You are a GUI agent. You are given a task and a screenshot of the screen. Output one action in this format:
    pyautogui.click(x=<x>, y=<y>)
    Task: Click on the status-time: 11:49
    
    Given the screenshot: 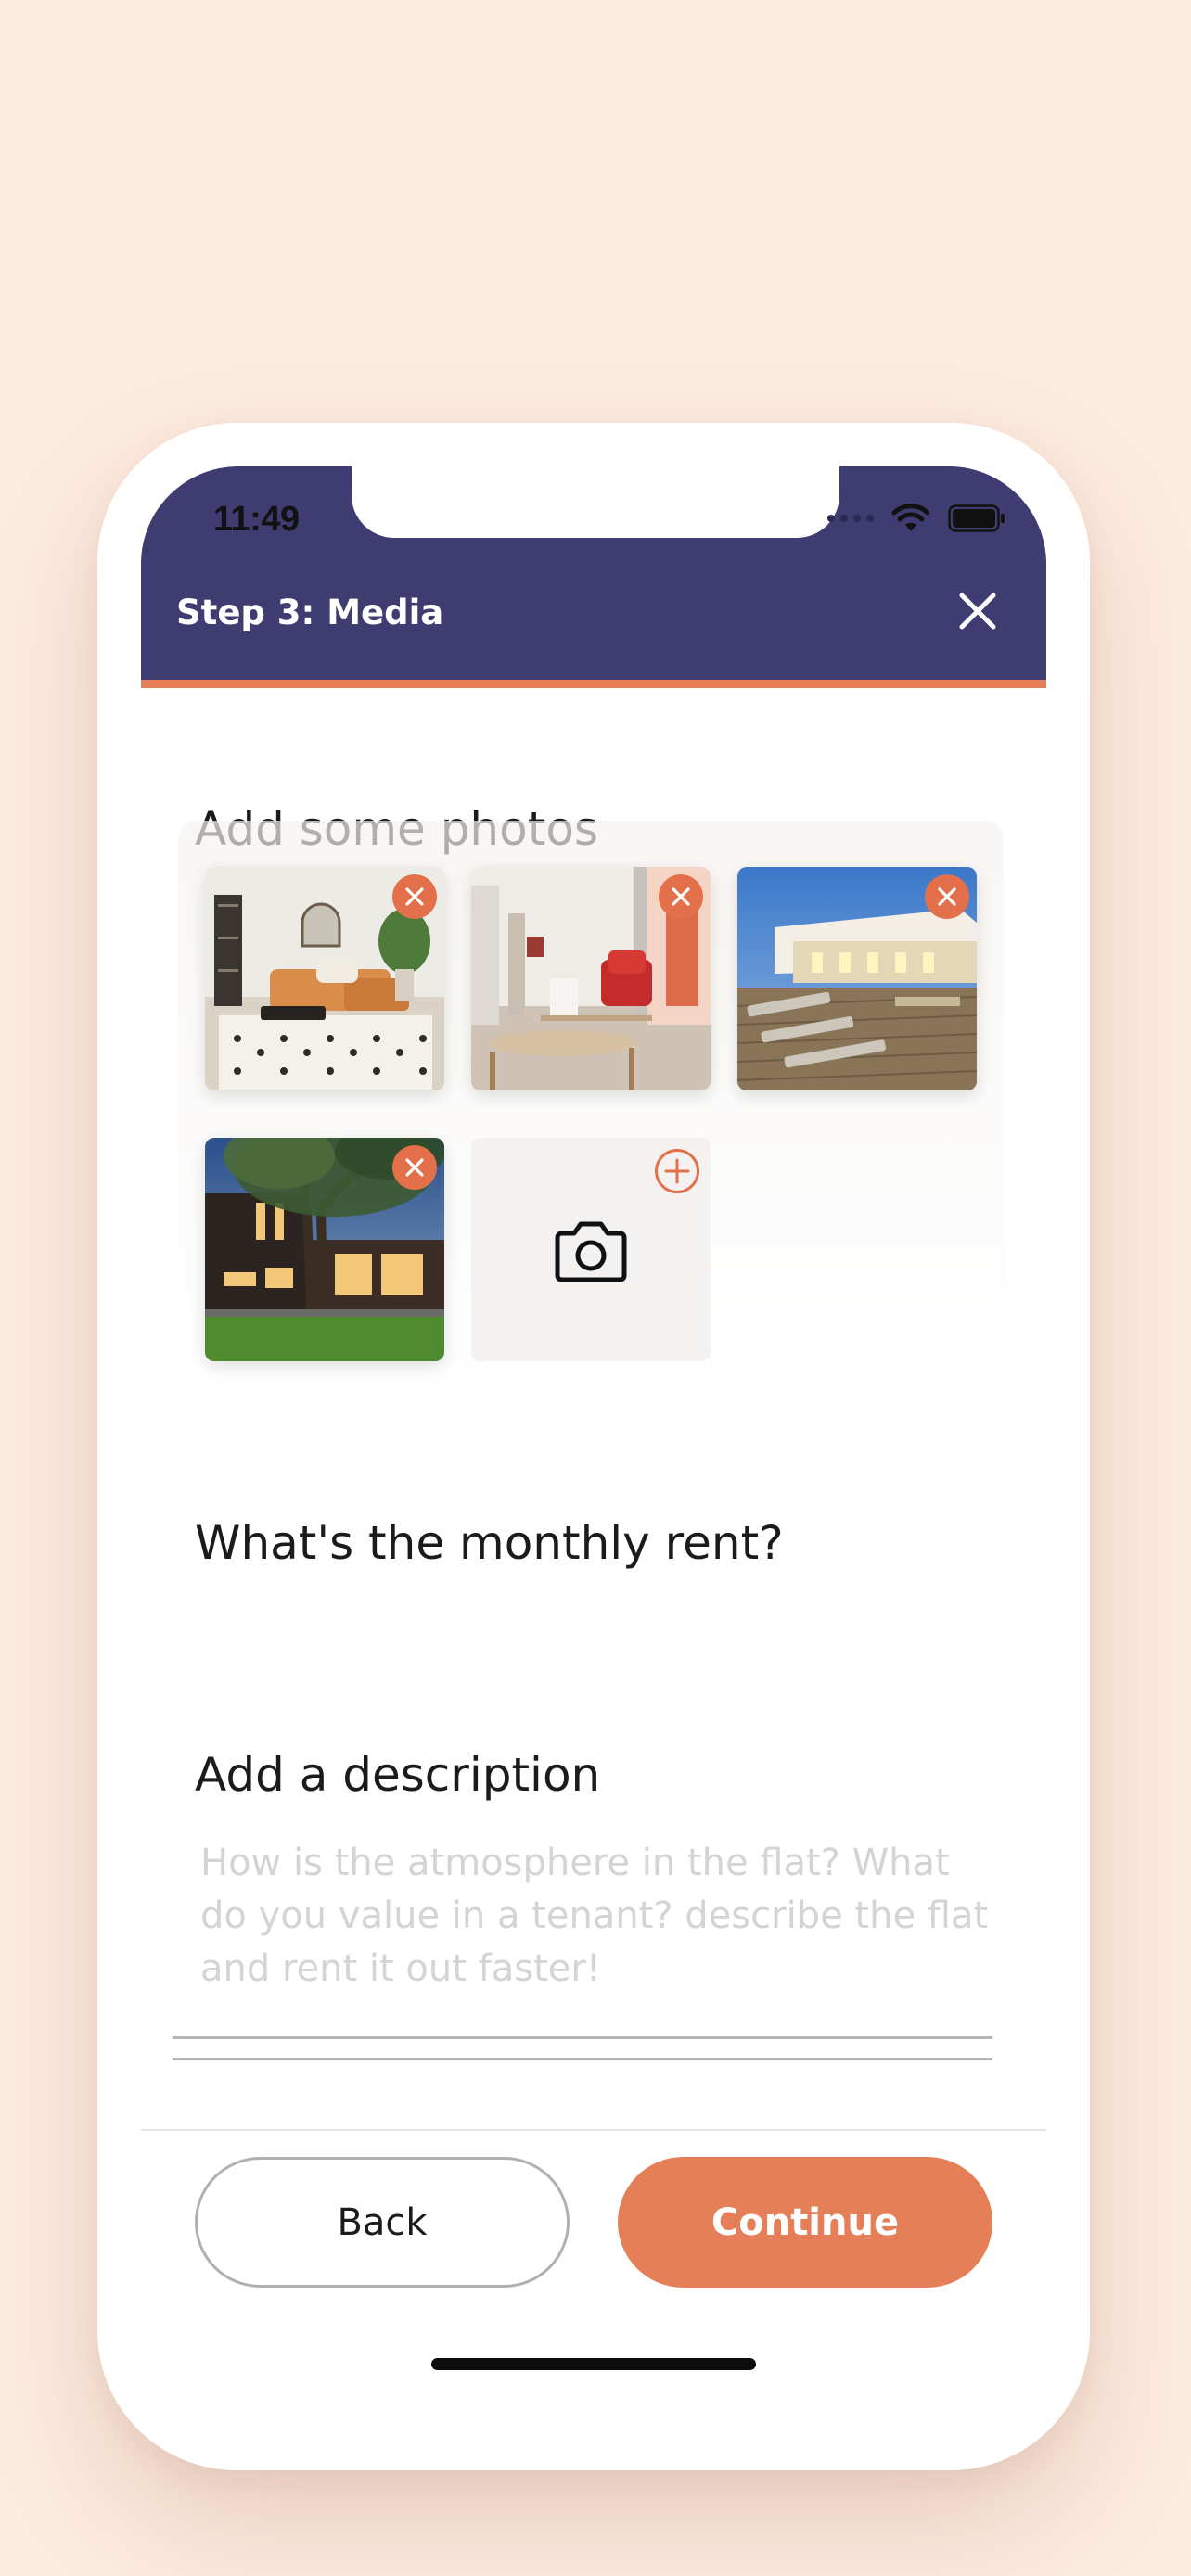 What is the action you would take?
    pyautogui.click(x=257, y=519)
    